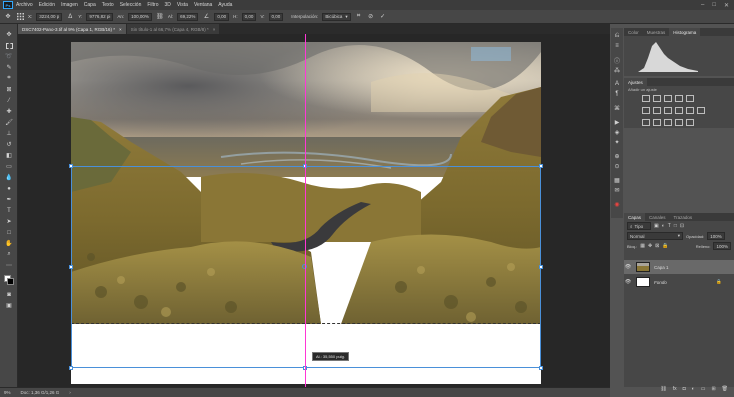 This screenshot has height=397, width=734. I want to click on eraser-icon: ◧, so click(9, 155).